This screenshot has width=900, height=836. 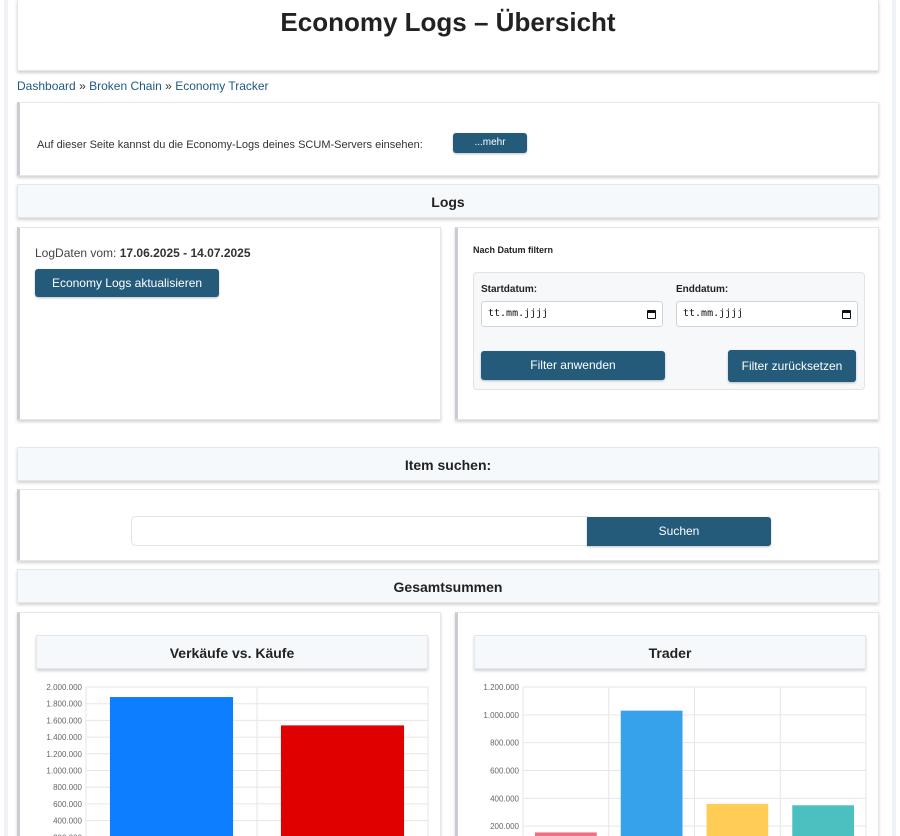 I want to click on end-date-input: tt.mm.jjjj, so click(x=767, y=314).